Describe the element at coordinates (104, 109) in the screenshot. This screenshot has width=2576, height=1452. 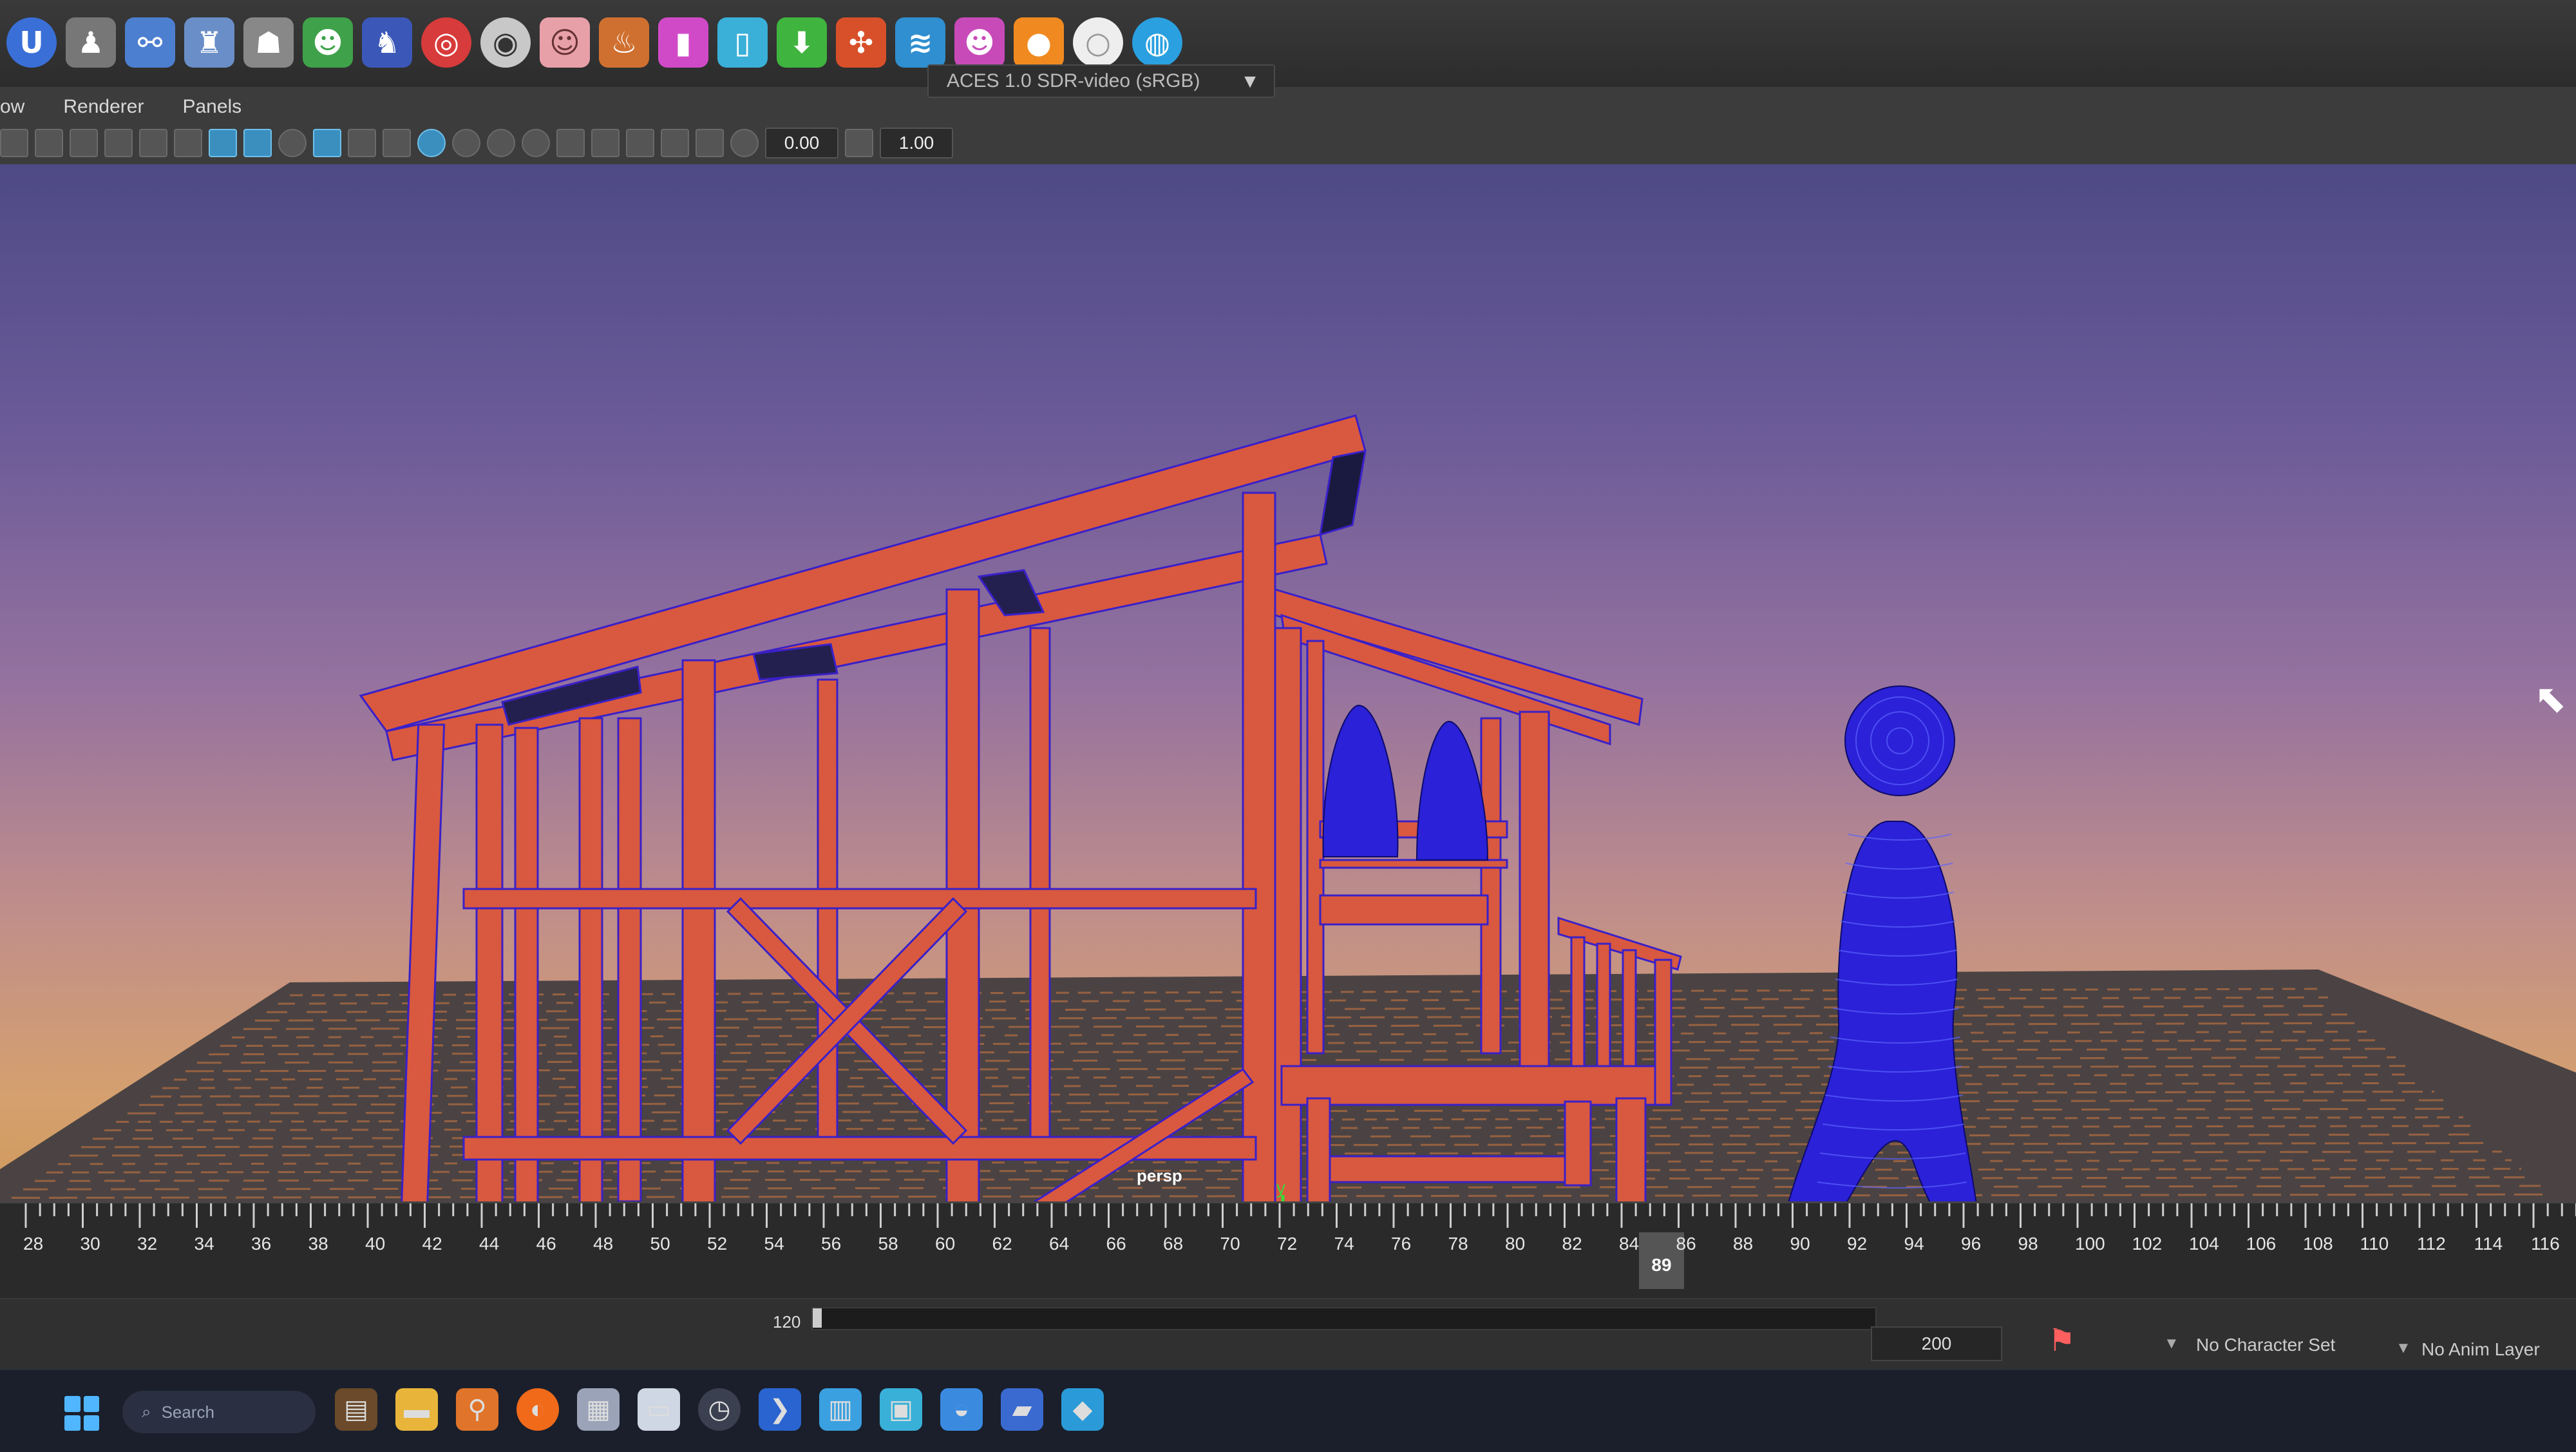
I see `menu-renderer: Renderer` at that location.